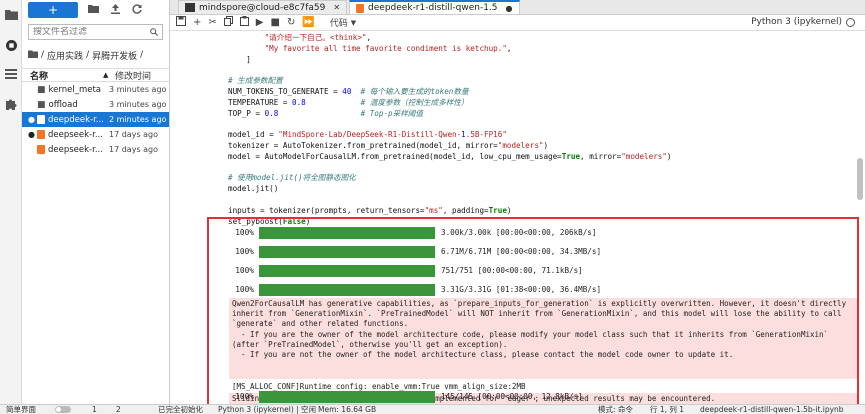 The height and width of the screenshot is (414, 865). Describe the element at coordinates (512, 396) in the screenshot. I see `progress-text: 145/145 [00:00<00:00, 12.8kB/s]` at that location.